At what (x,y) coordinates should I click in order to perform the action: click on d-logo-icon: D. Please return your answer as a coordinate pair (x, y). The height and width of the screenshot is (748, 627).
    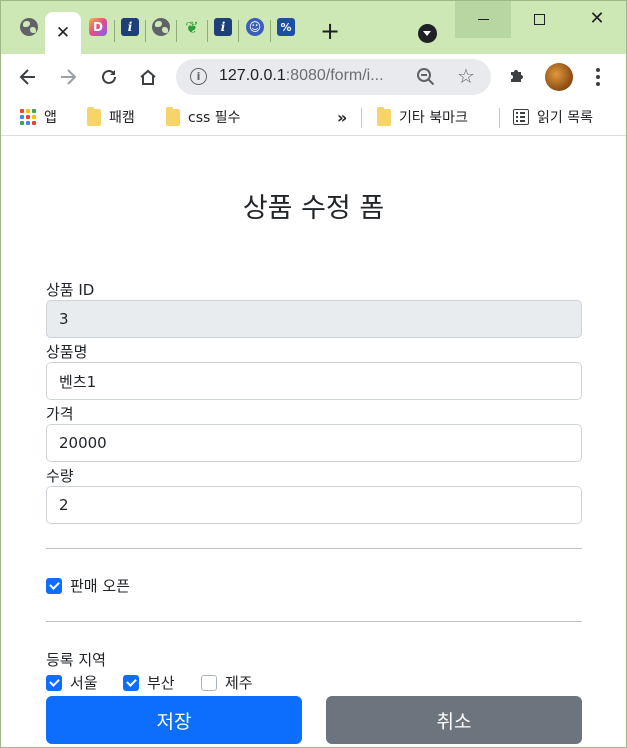
    Looking at the image, I should click on (98, 27).